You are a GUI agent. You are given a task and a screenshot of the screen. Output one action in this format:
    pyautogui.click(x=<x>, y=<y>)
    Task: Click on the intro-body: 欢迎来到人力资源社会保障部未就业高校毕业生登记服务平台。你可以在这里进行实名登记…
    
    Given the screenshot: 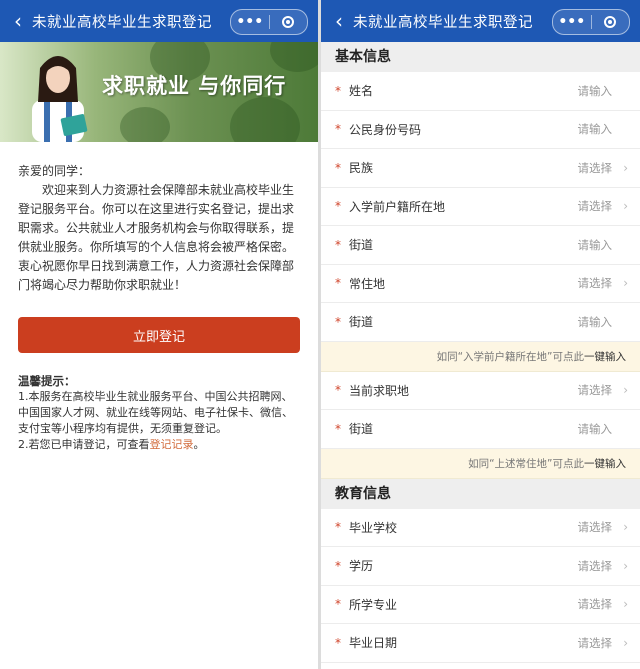 What is the action you would take?
    pyautogui.click(x=156, y=237)
    